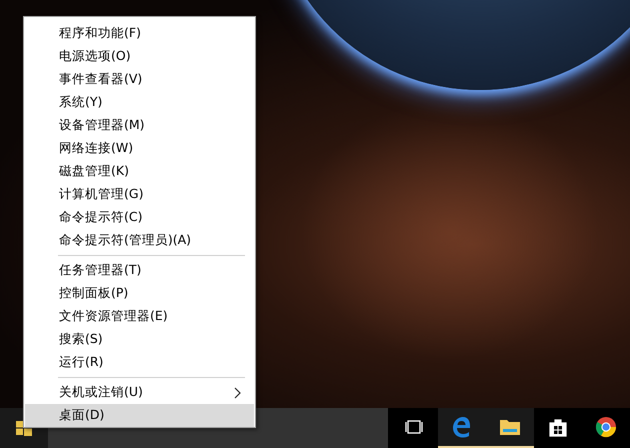 This screenshot has height=448, width=630. I want to click on menu-item: 程序和功能(F), so click(139, 33).